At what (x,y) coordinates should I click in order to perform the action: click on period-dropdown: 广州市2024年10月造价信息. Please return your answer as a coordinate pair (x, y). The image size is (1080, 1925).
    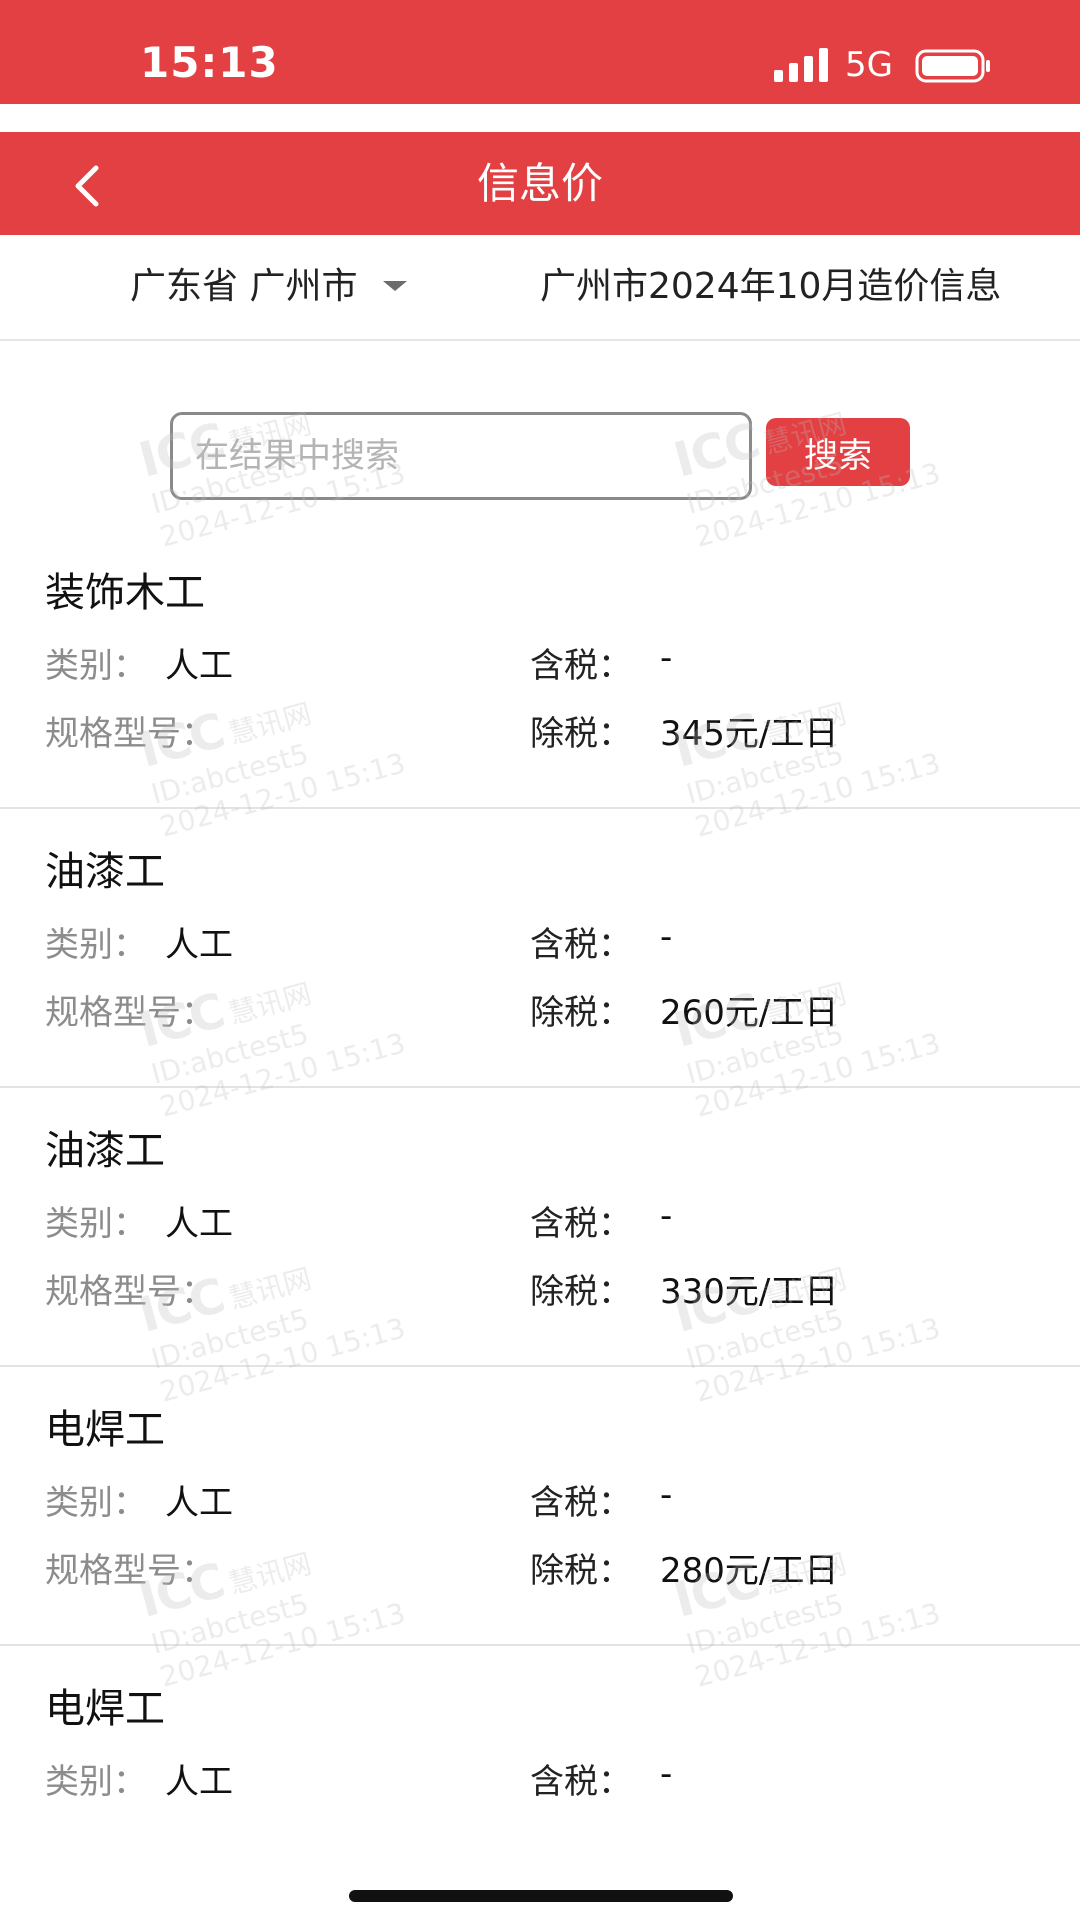
    Looking at the image, I should click on (790, 287).